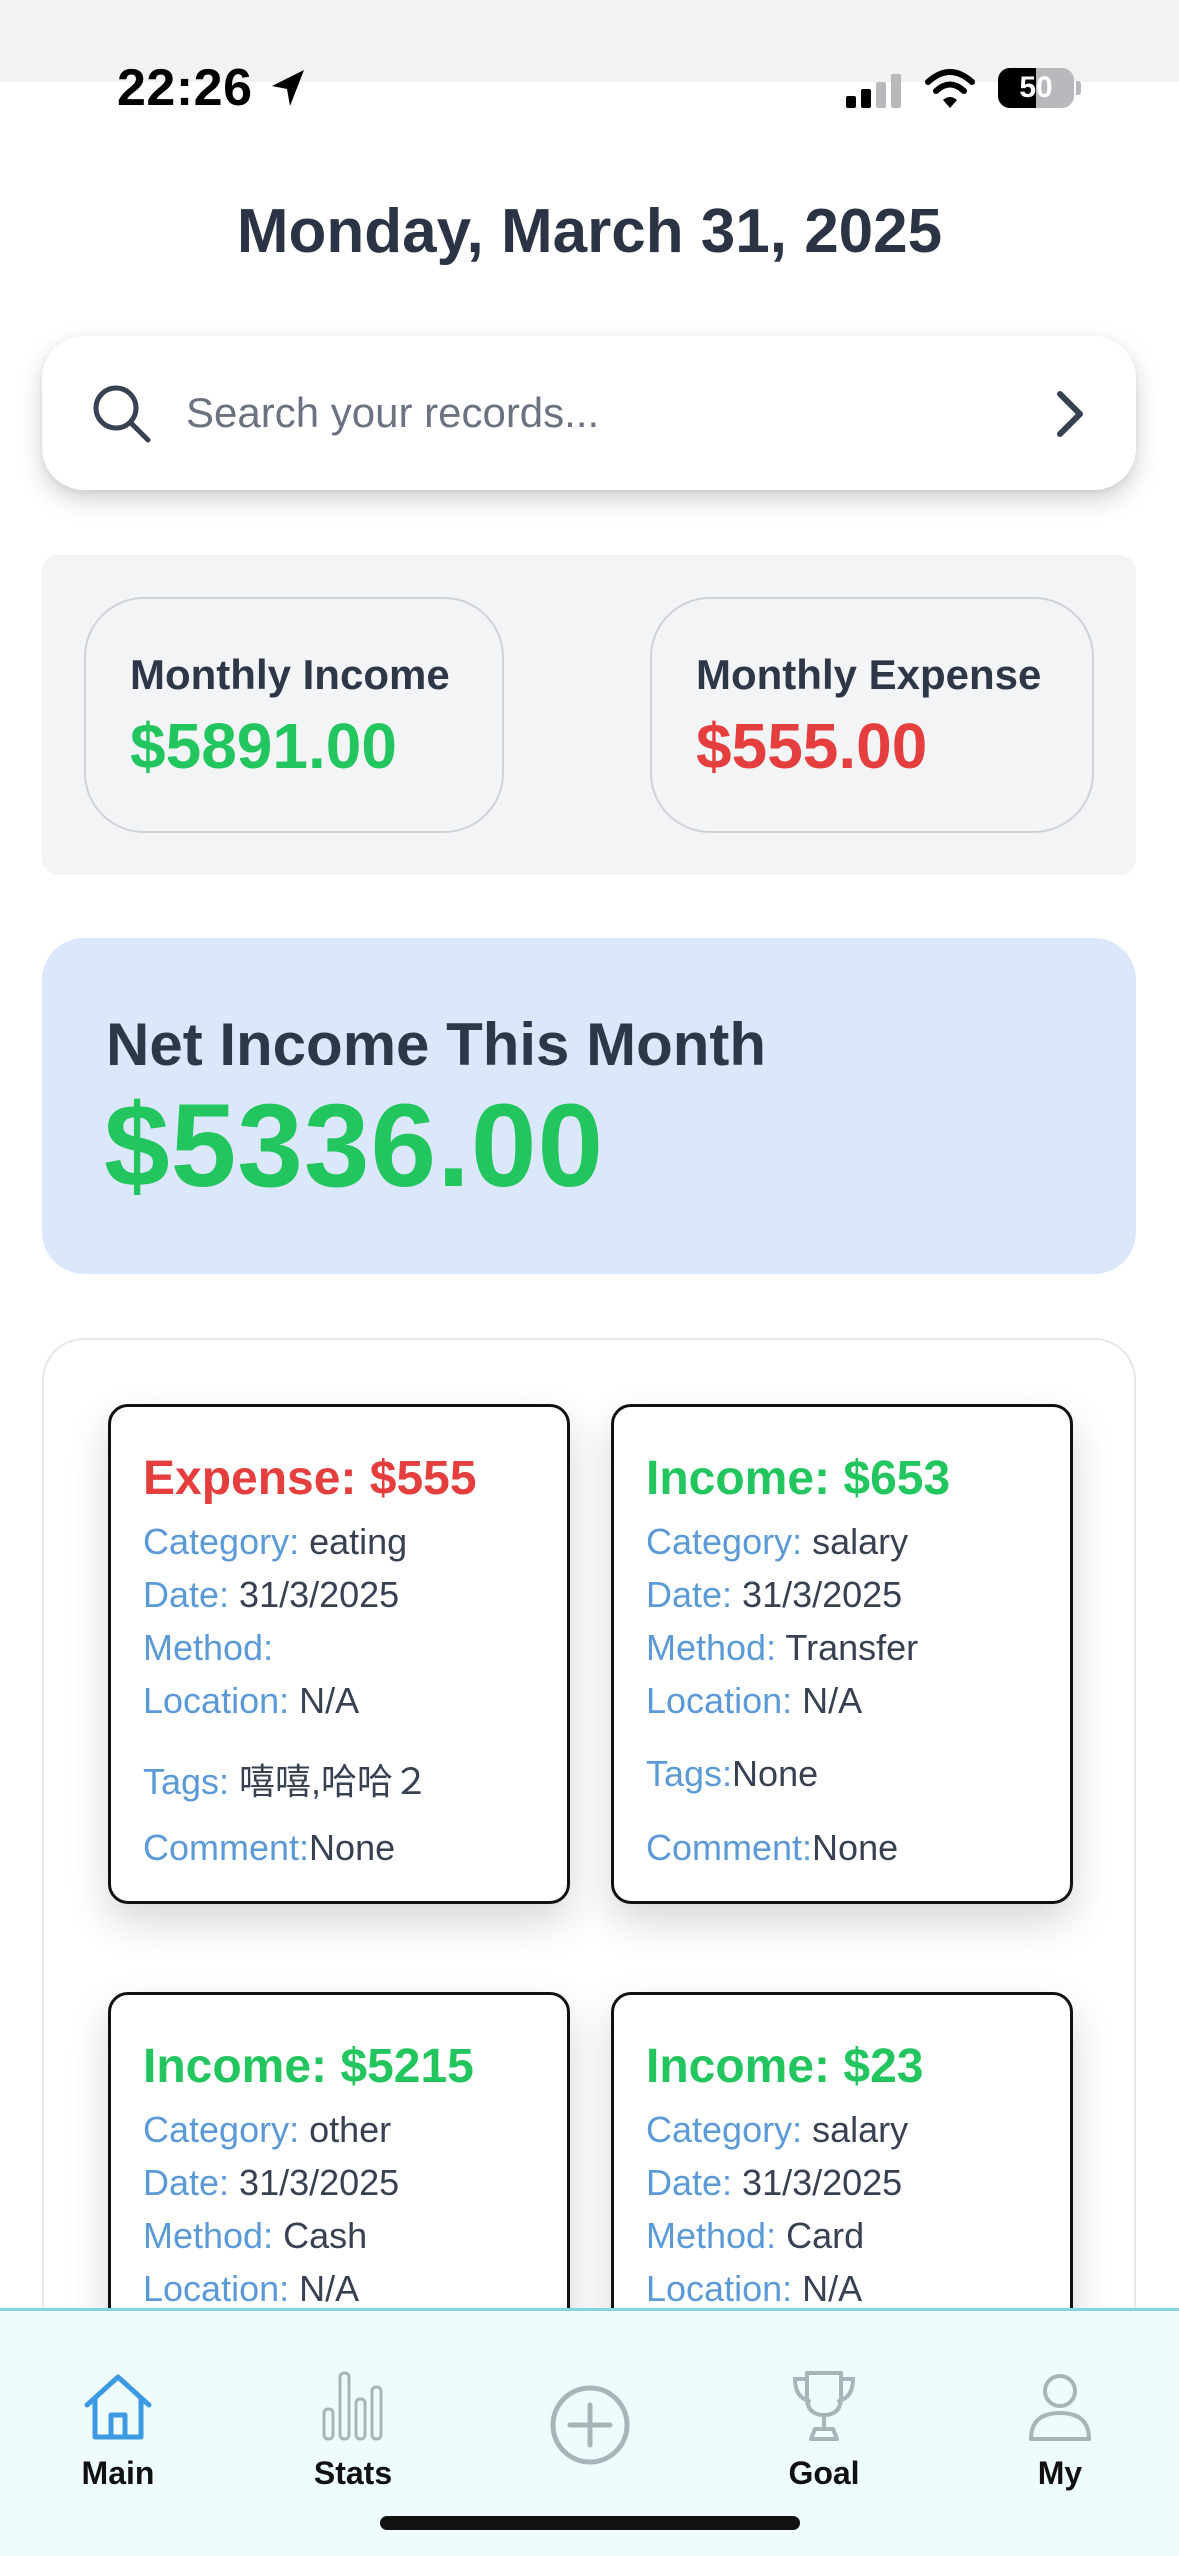 This screenshot has width=1179, height=2556. What do you see at coordinates (782, 1647) in the screenshot?
I see `record-method: Method: Transfer` at bounding box center [782, 1647].